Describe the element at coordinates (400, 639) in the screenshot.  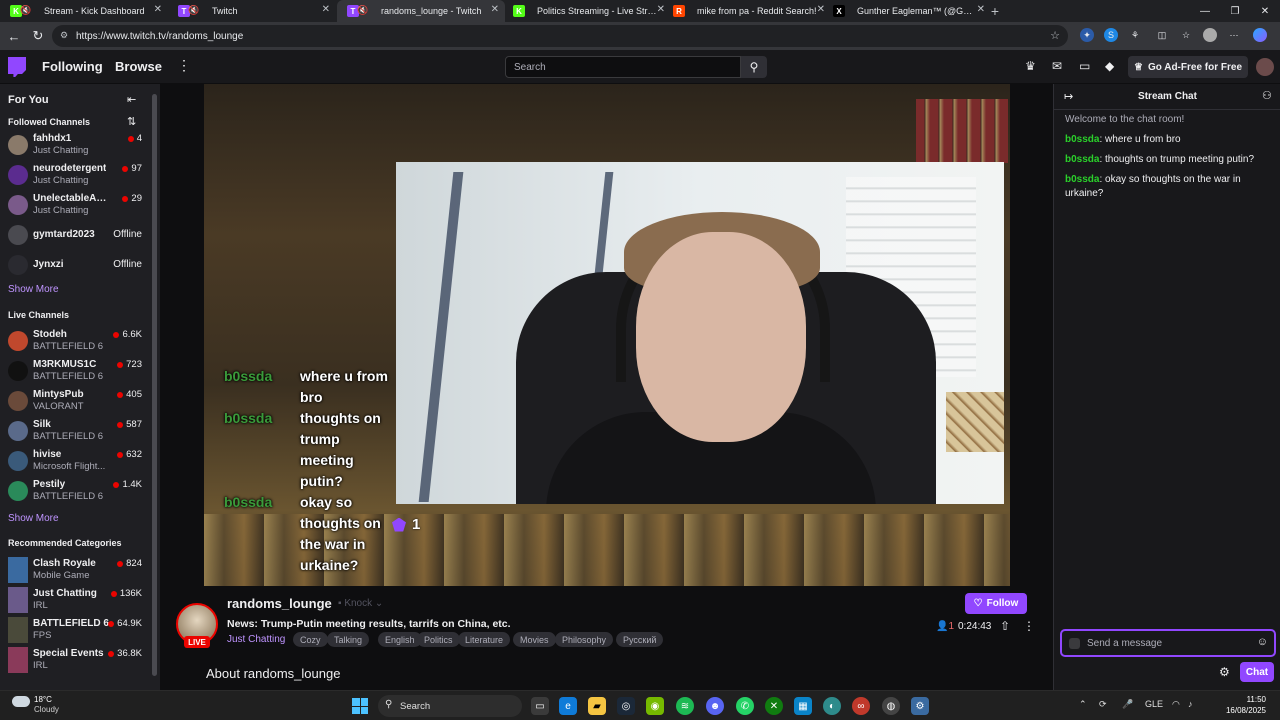
I see `stream-tag: English` at that location.